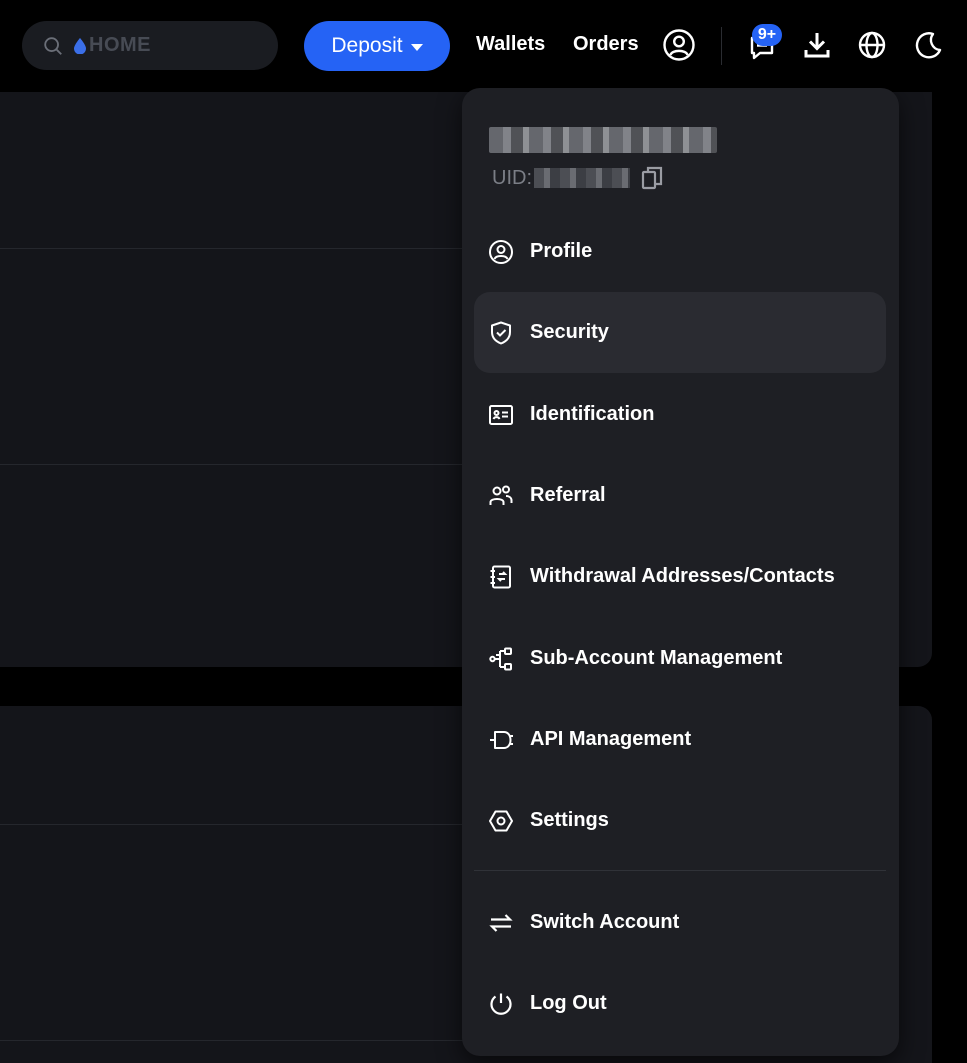  I want to click on menu-item-label: Identification, so click(592, 414).